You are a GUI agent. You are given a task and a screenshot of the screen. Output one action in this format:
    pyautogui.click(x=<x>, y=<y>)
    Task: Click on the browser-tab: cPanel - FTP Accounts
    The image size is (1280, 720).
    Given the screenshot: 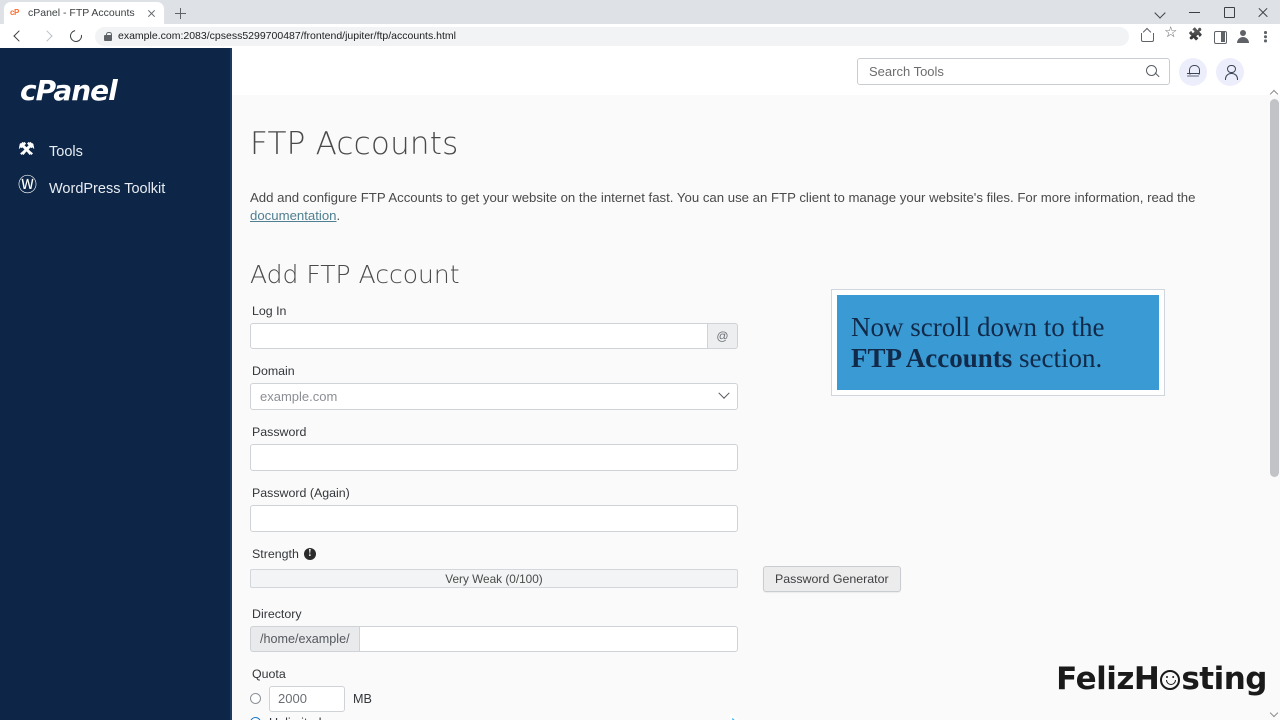 What is the action you would take?
    pyautogui.click(x=84, y=13)
    